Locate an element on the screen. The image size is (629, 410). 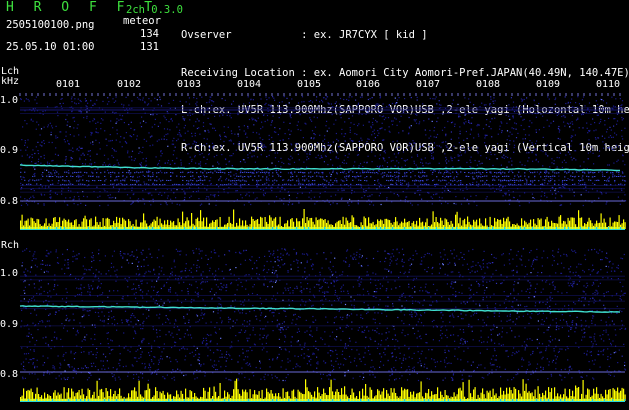
rch-level-bars is located at coordinates (323, 390).